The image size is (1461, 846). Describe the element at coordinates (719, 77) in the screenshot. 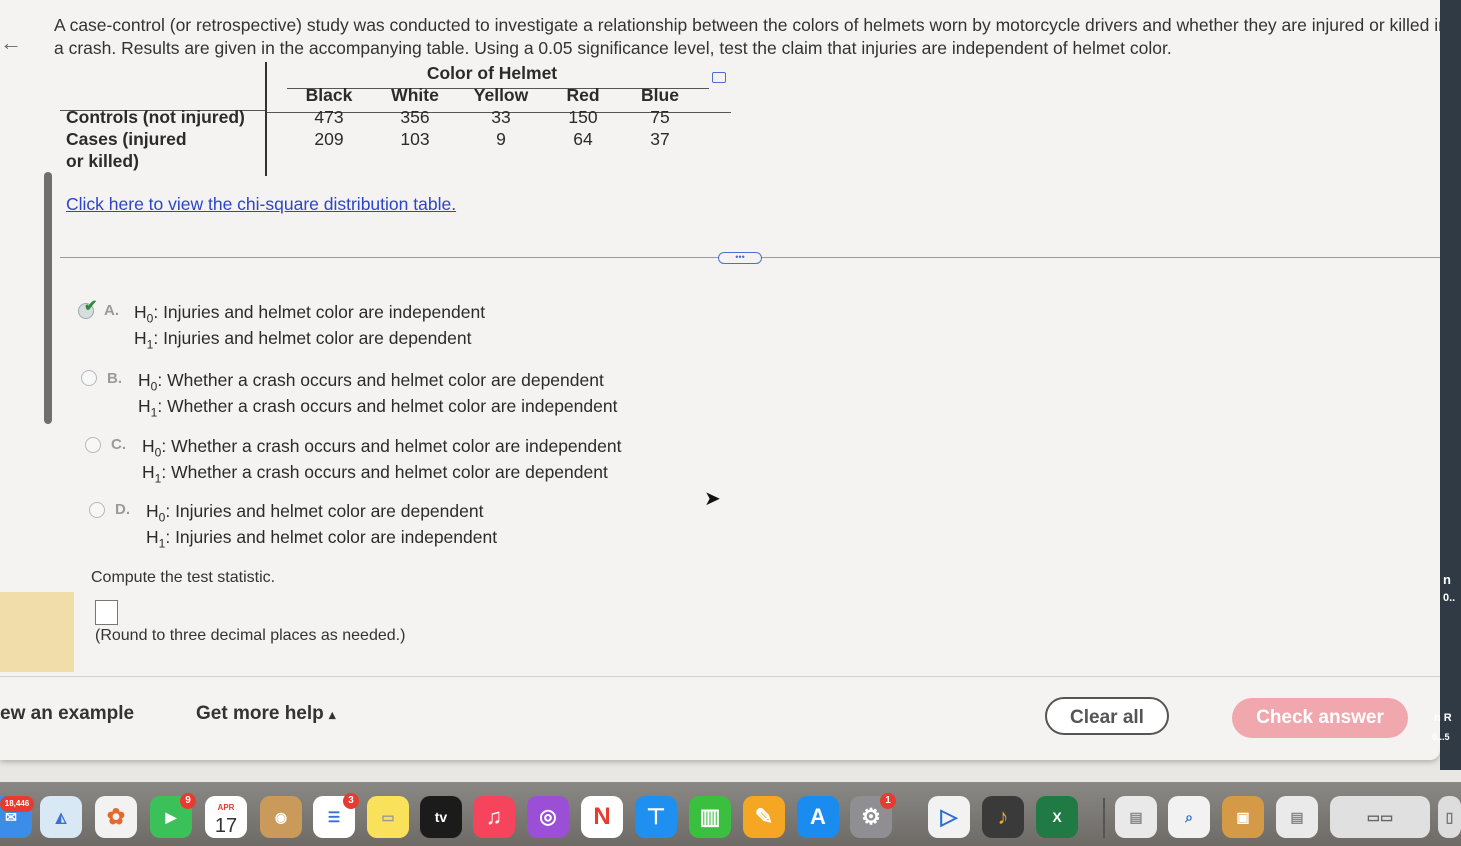

I see `expand-table-icon` at that location.